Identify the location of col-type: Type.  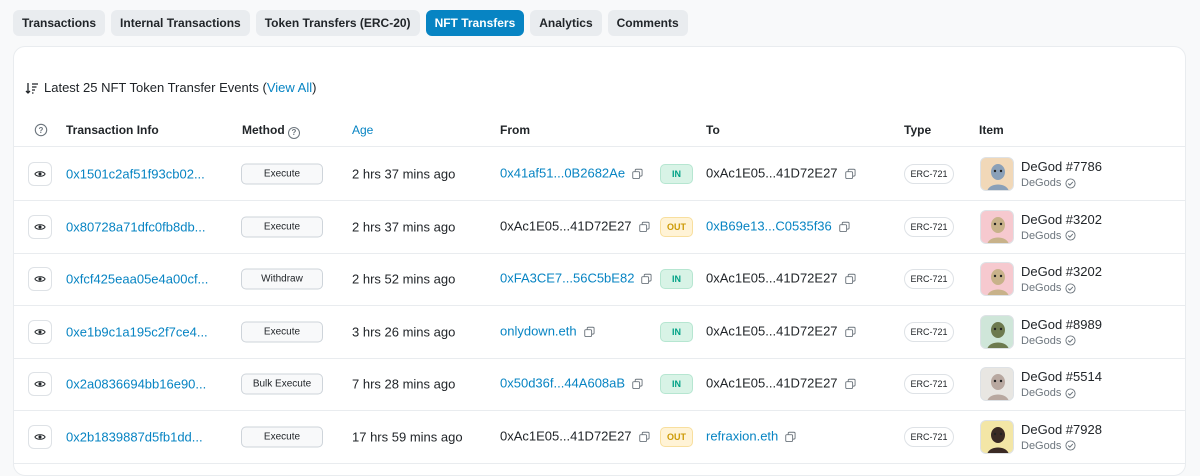
(918, 130).